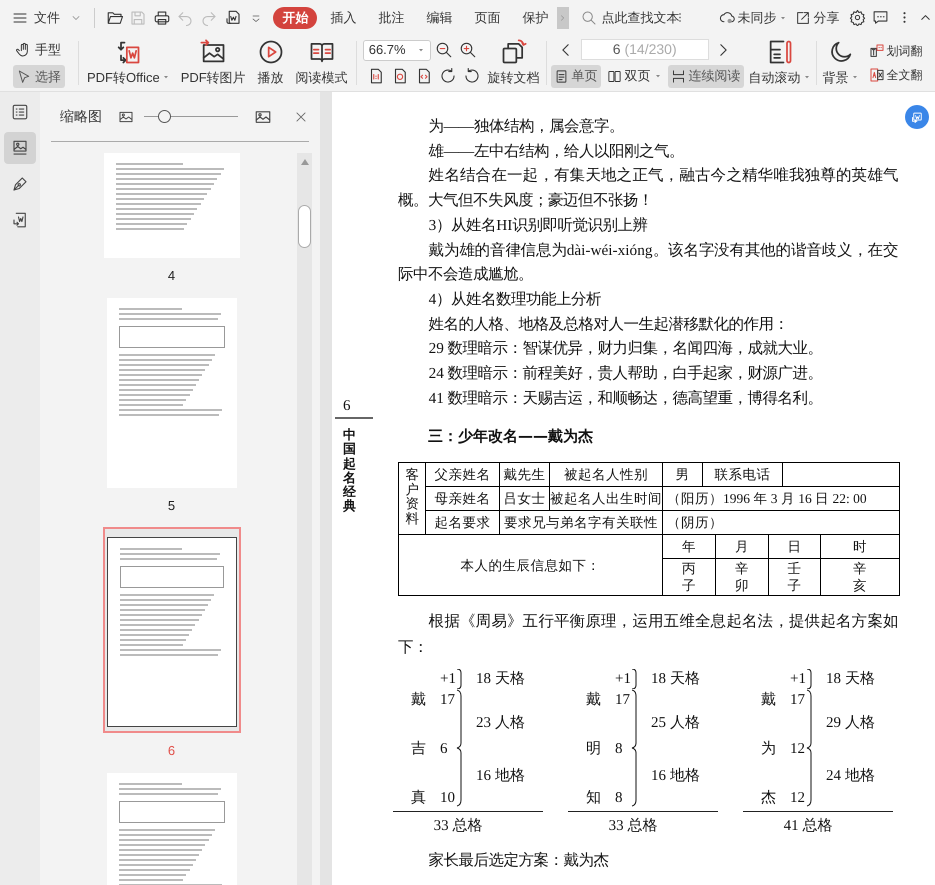 The width and height of the screenshot is (935, 885). Describe the element at coordinates (644, 49) in the screenshot. I see `page-number-field: 6 (14/230)` at that location.